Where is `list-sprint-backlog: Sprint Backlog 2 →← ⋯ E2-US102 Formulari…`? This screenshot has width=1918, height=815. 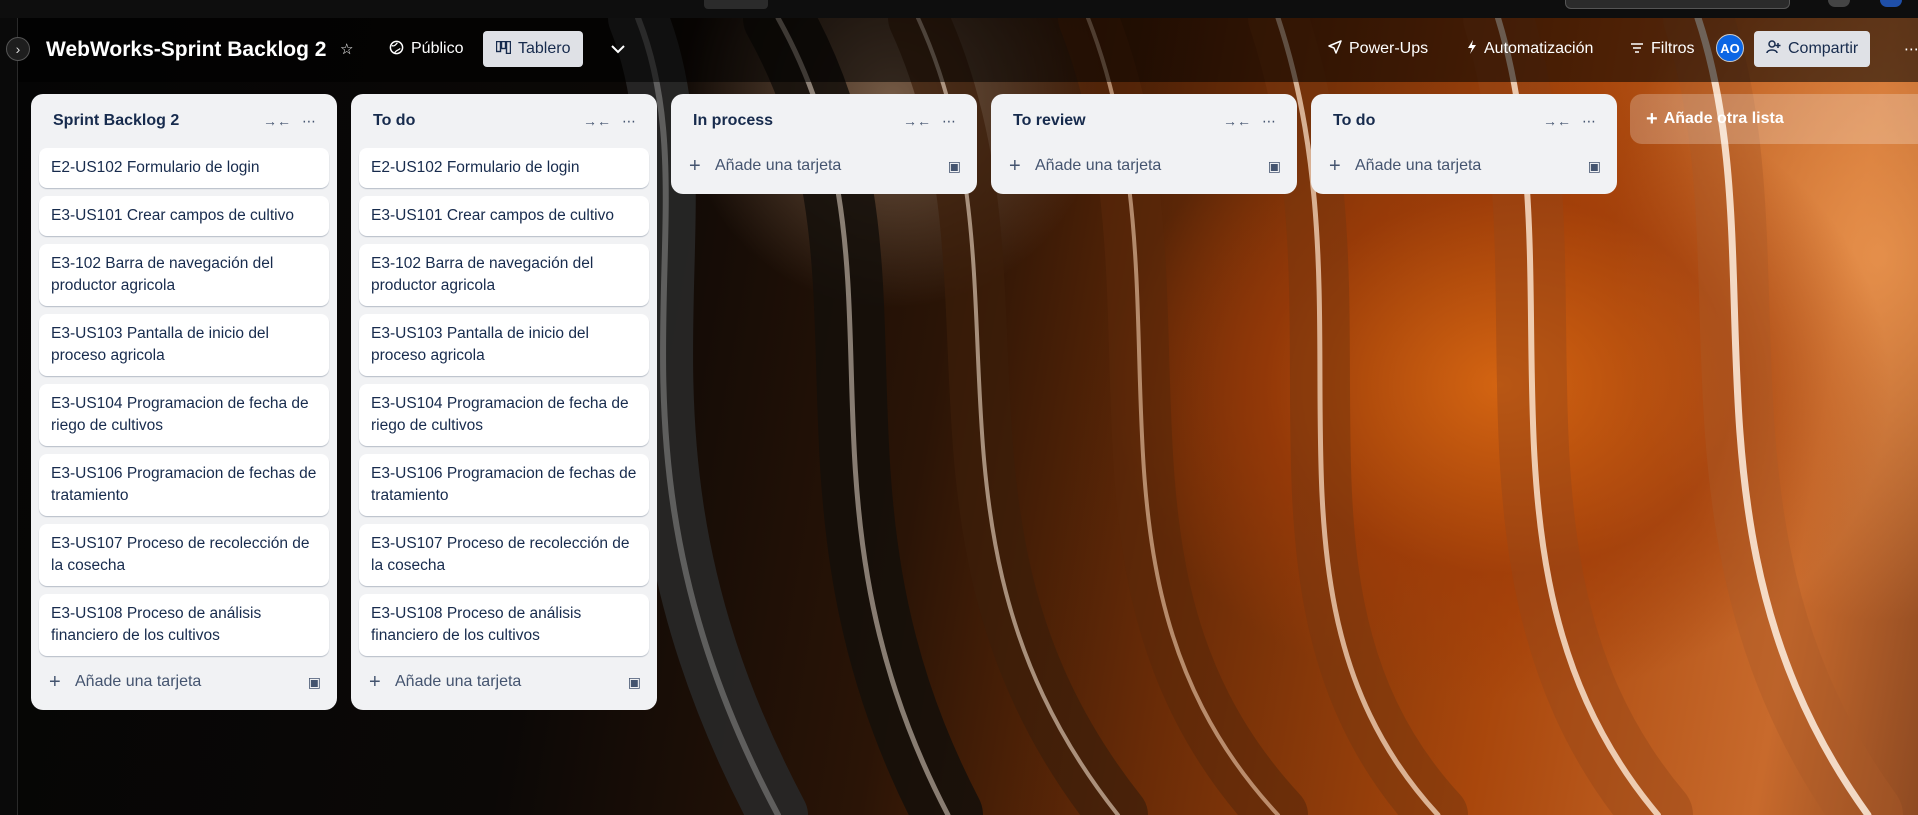
list-sprint-backlog: Sprint Backlog 2 →← ⋯ E2-US102 Formulari… is located at coordinates (184, 402).